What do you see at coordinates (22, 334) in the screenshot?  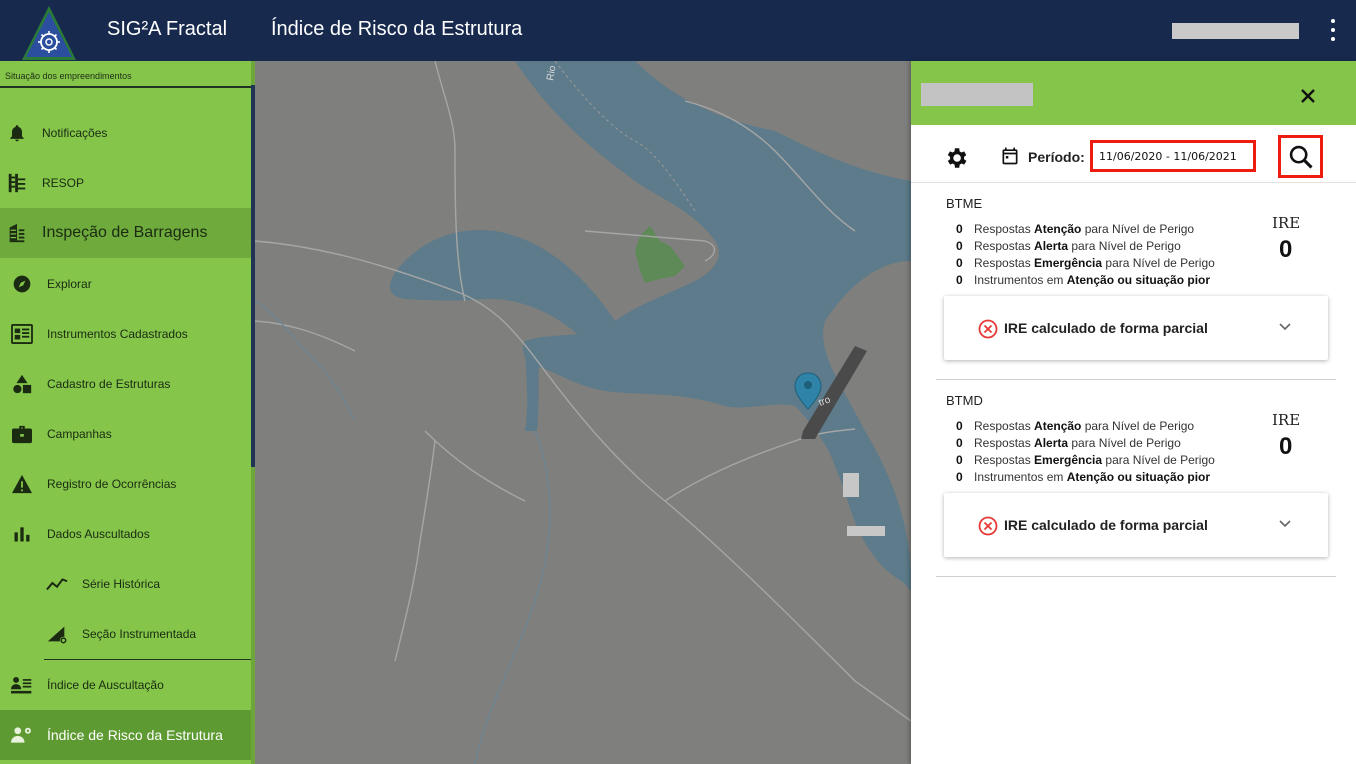 I see `instruments-icon` at bounding box center [22, 334].